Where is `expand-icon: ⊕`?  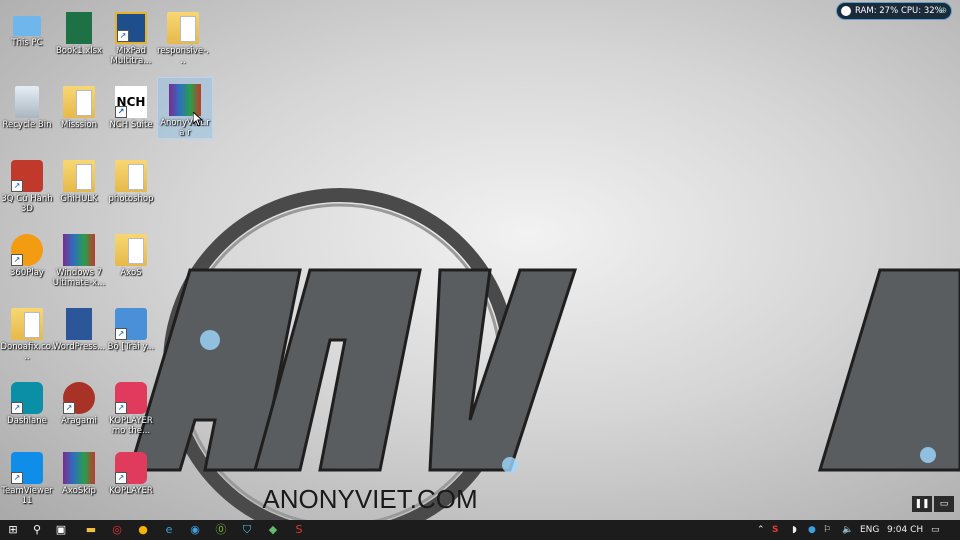 expand-icon: ⊕ is located at coordinates (943, 11).